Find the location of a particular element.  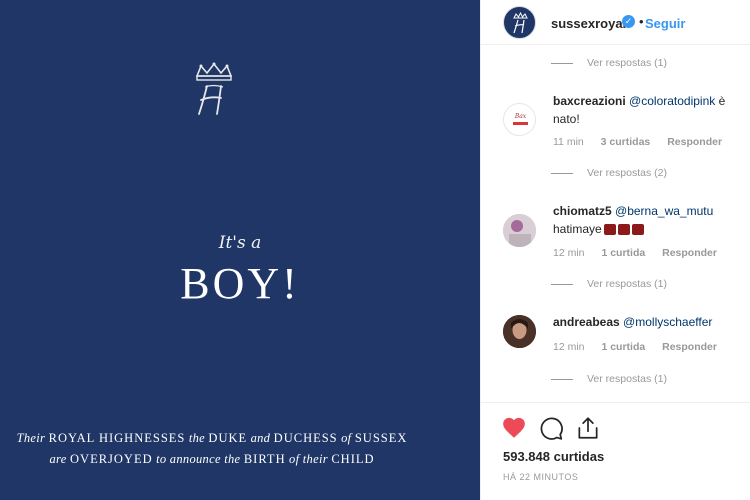

announce-word: SUSSEX is located at coordinates (381, 438).